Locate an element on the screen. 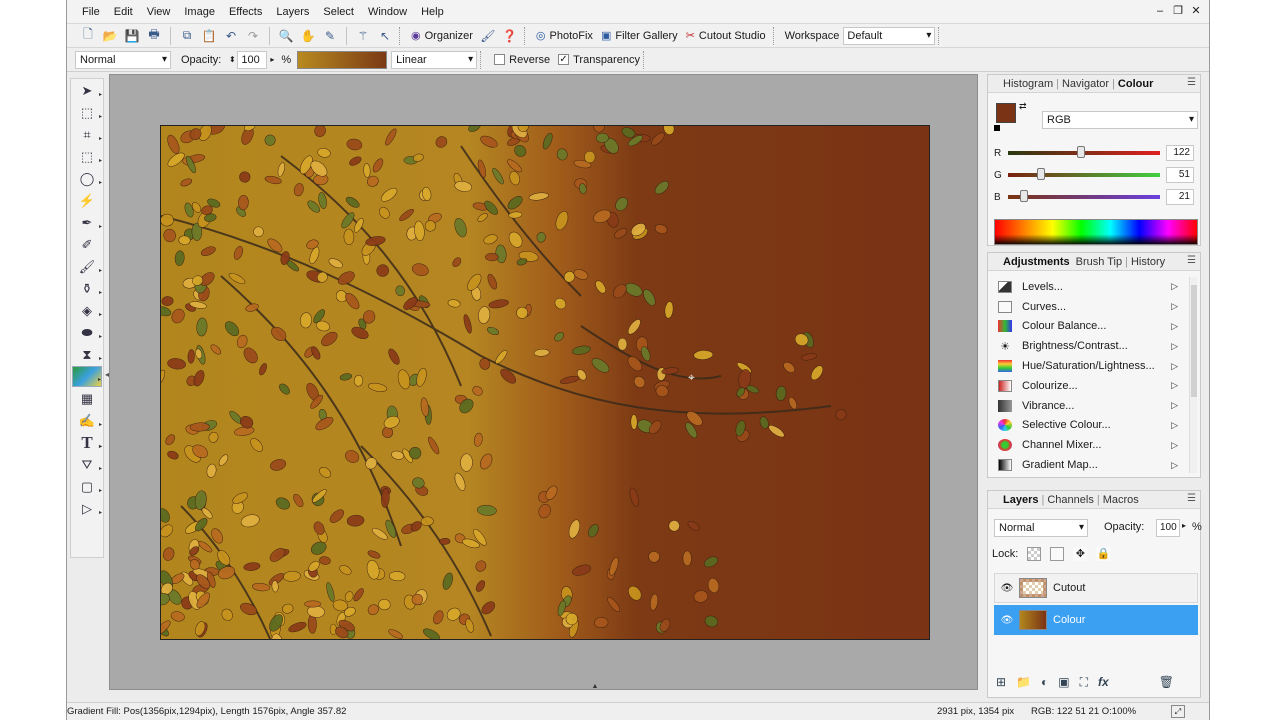  reverse-checkbox is located at coordinates (500, 59).